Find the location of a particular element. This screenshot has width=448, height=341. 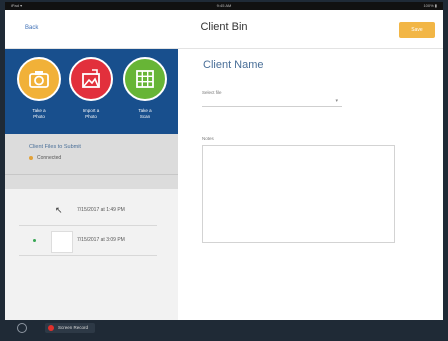

client-name-heading: Client Name is located at coordinates (233, 65).